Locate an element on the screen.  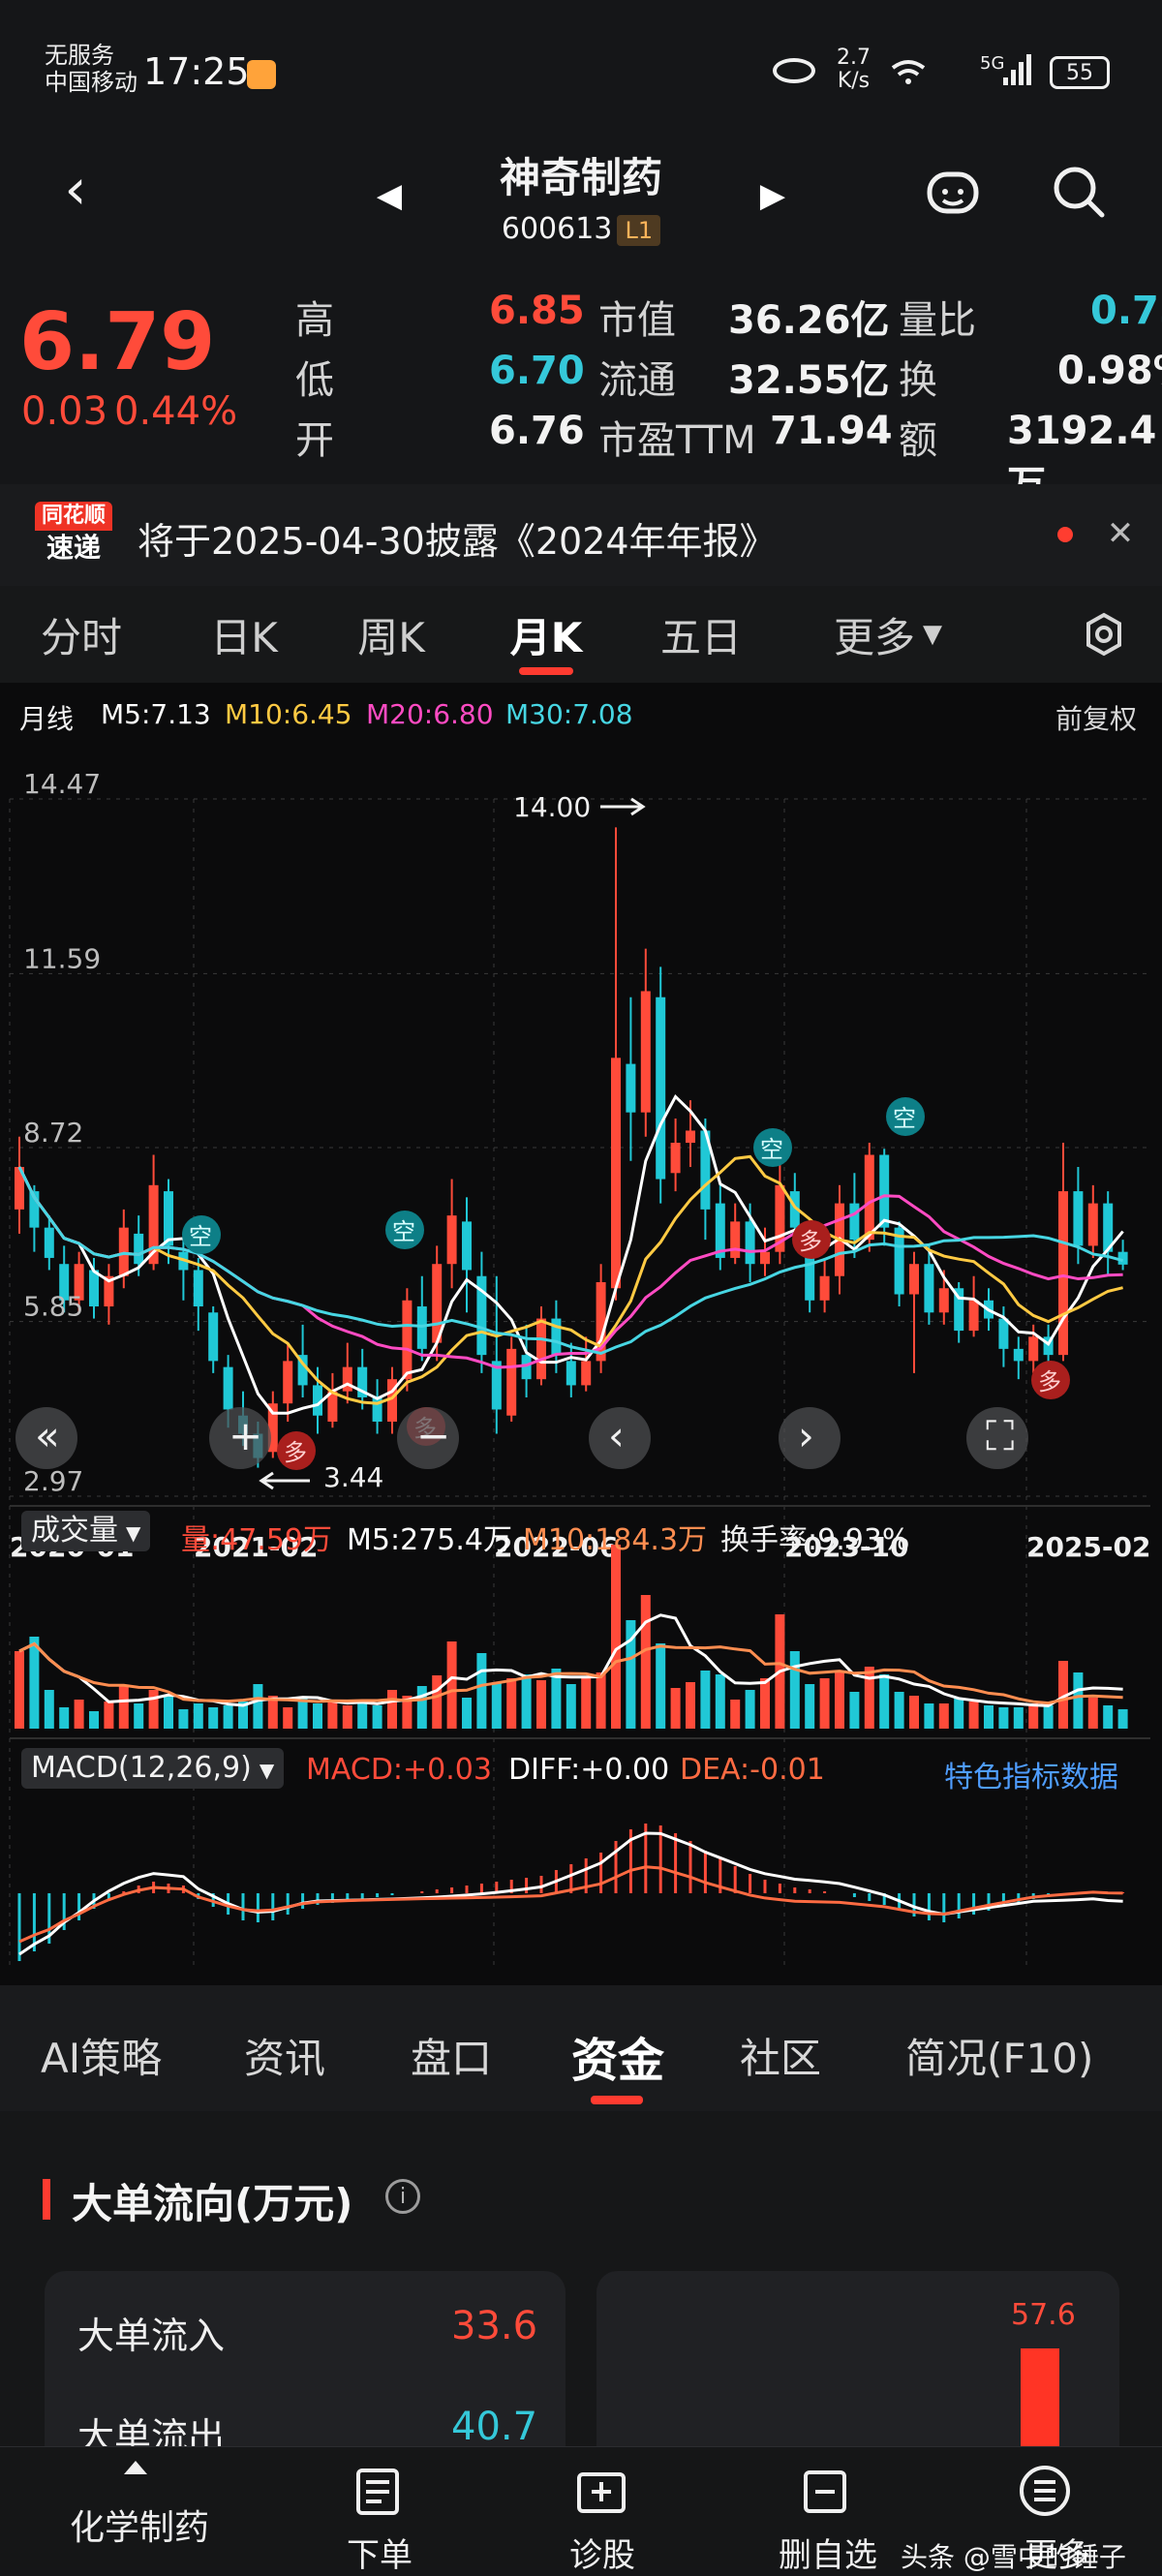
announcement-text: 将于2025-04-30披露《2024年年报》 is located at coordinates (457, 541).